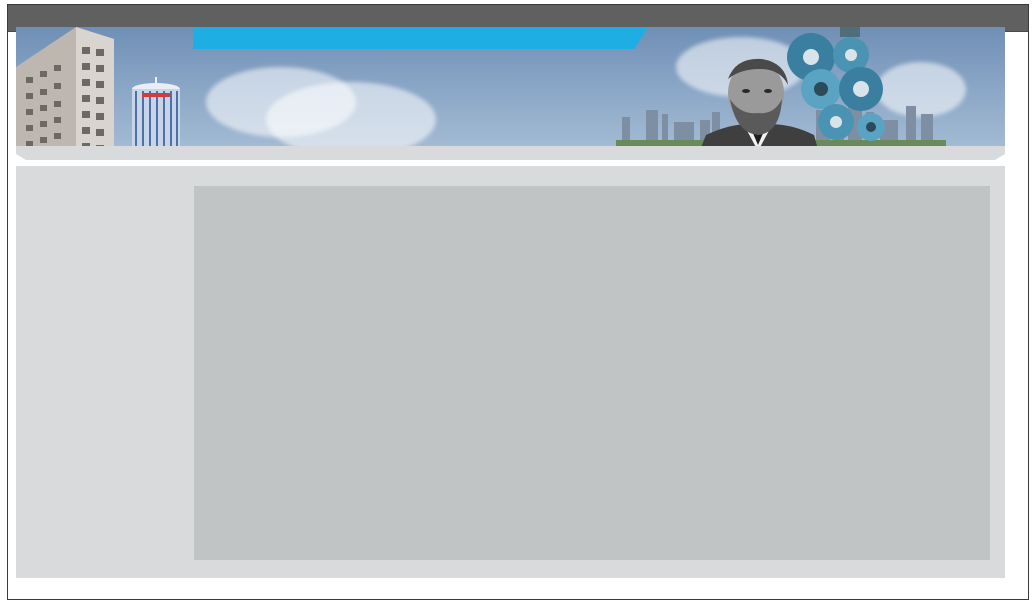 The height and width of the screenshot is (604, 1034). I want to click on bearded-man-portrait-image, so click(758, 109).